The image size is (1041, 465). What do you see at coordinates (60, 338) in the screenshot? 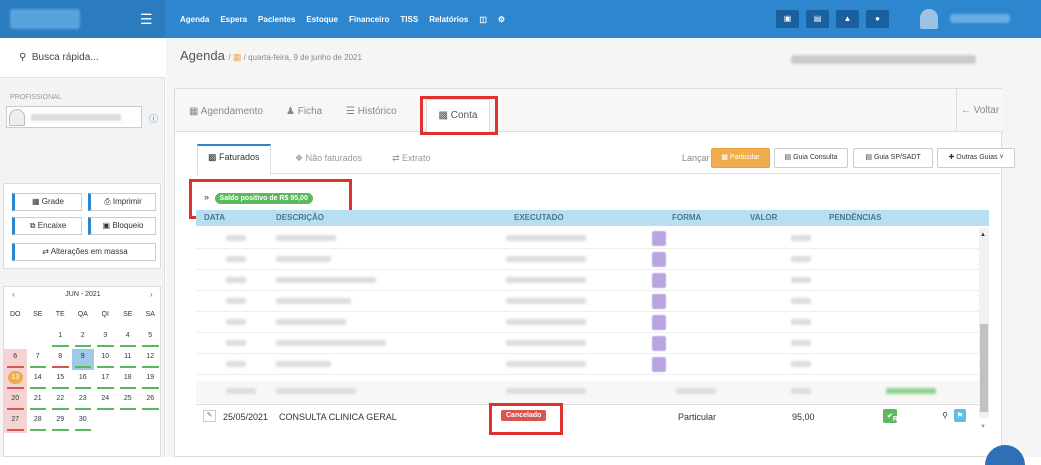
I see `calendar-day: 1` at bounding box center [60, 338].